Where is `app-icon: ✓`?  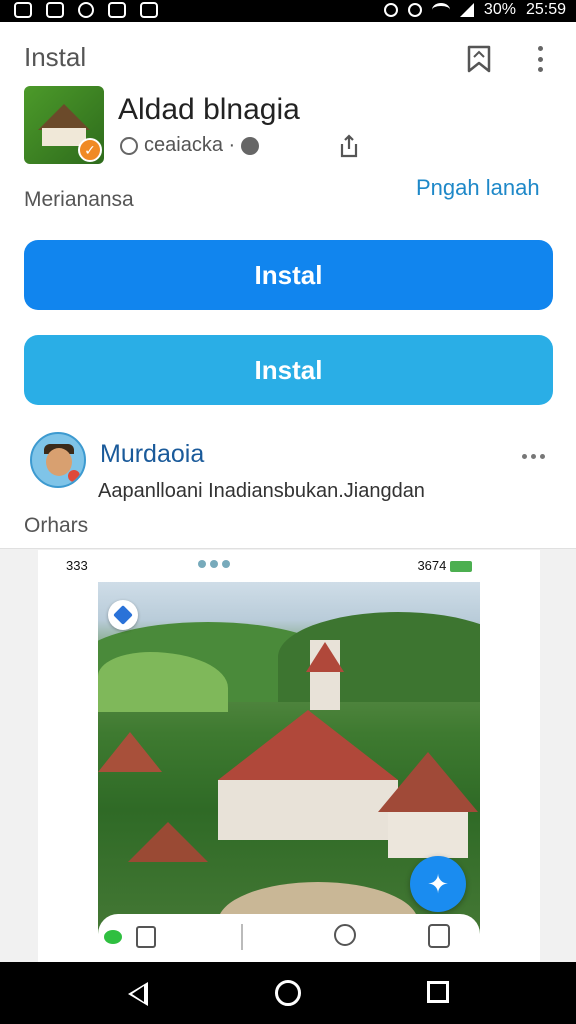
app-icon: ✓ is located at coordinates (64, 125).